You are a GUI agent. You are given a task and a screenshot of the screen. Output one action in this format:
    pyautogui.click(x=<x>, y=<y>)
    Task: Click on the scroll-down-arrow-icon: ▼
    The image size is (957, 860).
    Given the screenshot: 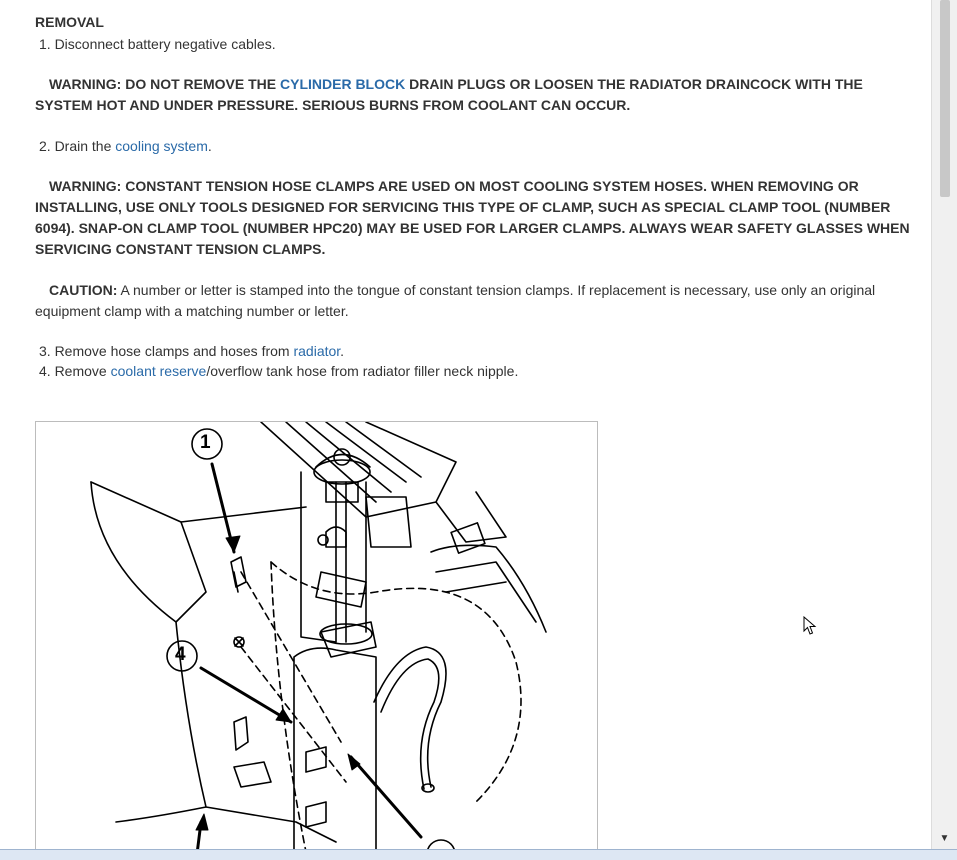 What is the action you would take?
    pyautogui.click(x=944, y=839)
    